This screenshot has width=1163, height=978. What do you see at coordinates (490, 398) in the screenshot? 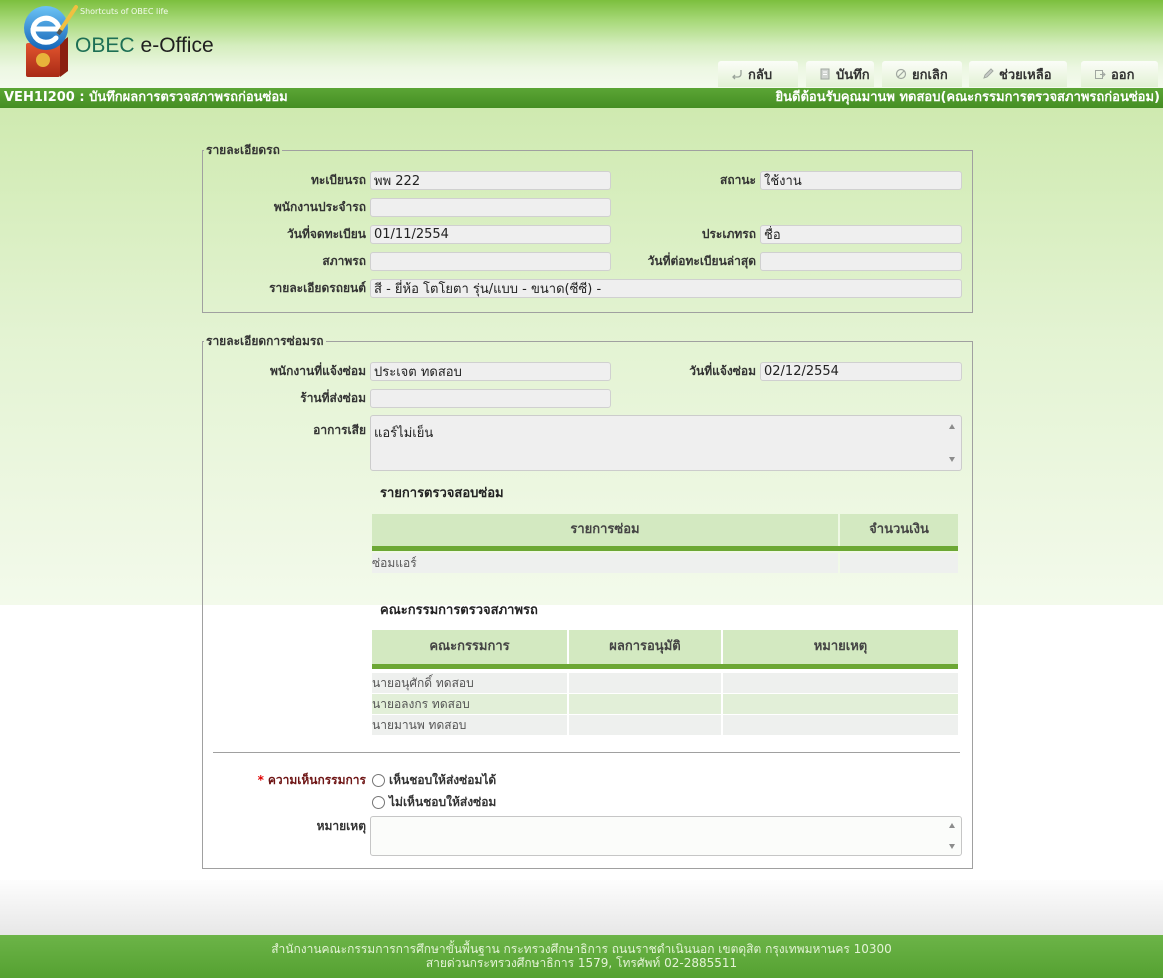
I see `repair-shop-field` at bounding box center [490, 398].